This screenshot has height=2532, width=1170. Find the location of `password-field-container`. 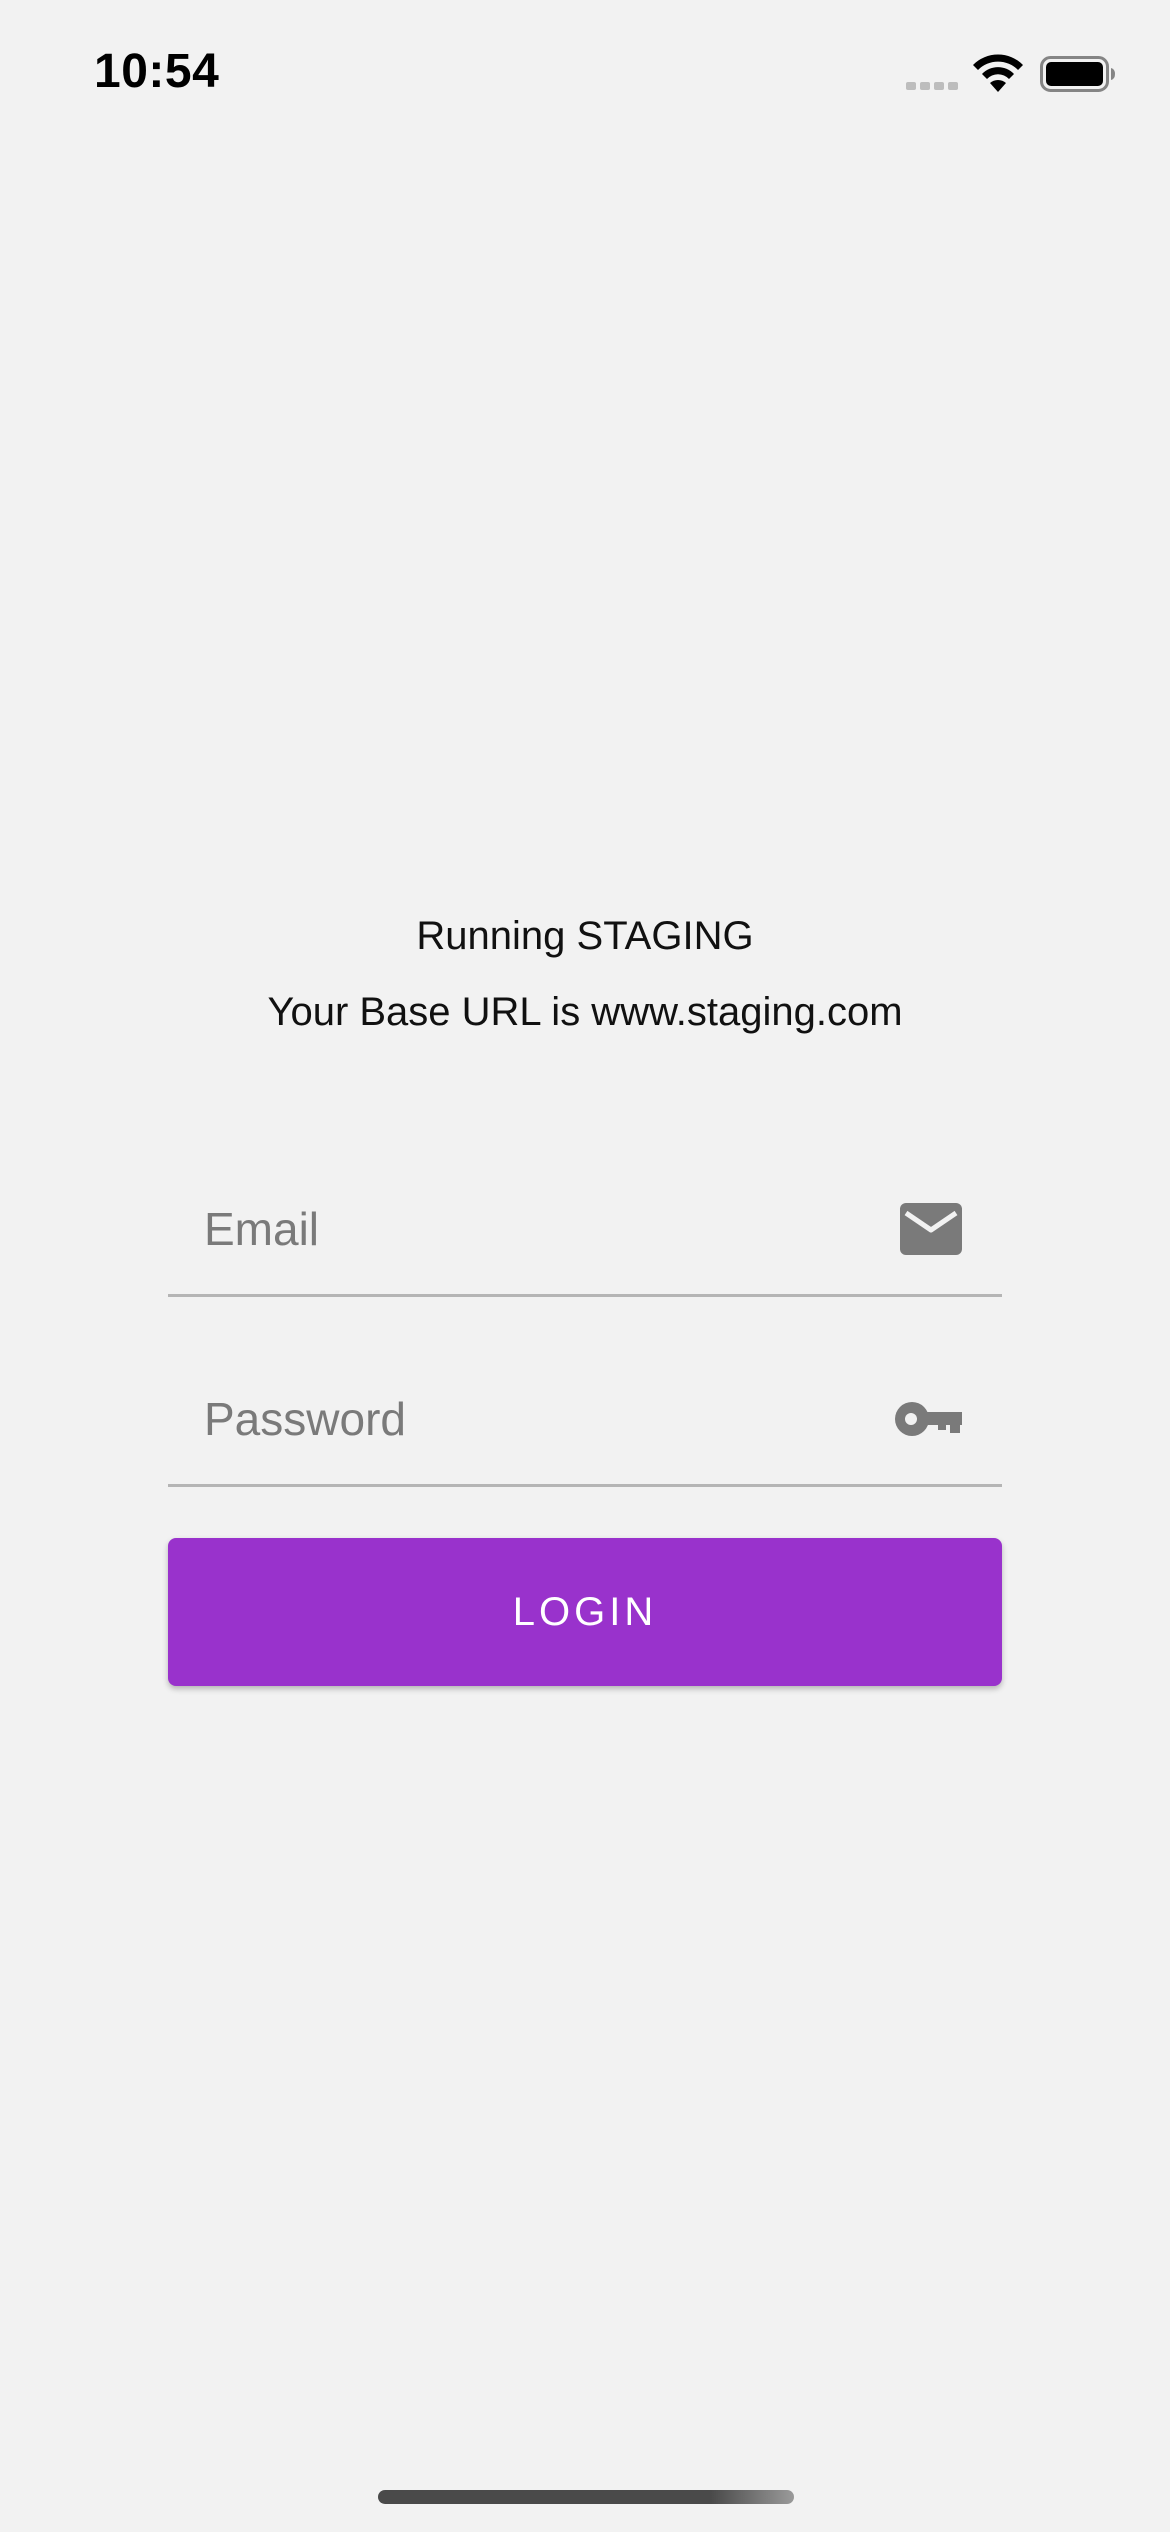

password-field-container is located at coordinates (585, 1420).